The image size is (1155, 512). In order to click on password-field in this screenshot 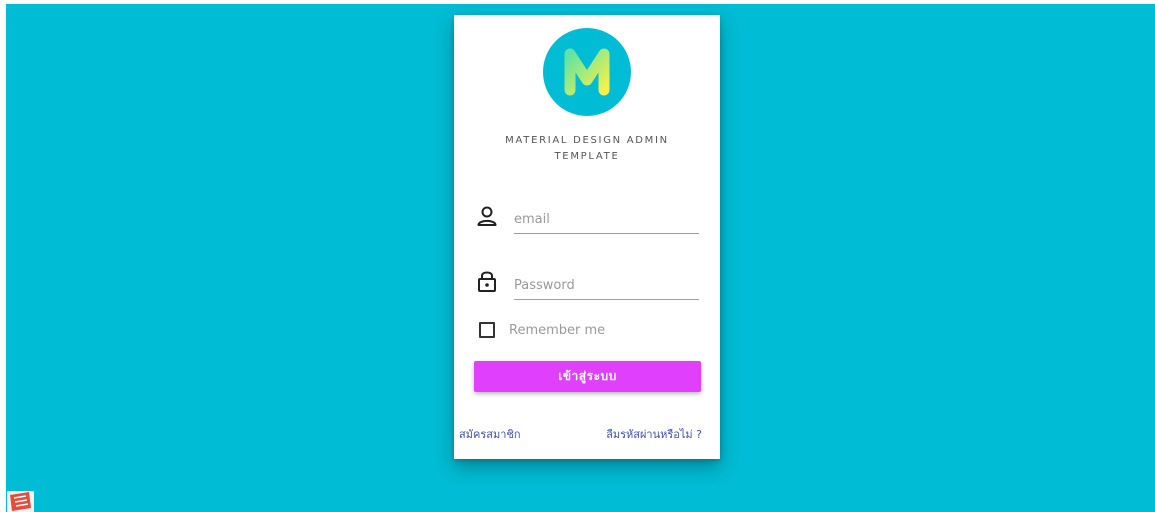, I will do `click(606, 285)`.